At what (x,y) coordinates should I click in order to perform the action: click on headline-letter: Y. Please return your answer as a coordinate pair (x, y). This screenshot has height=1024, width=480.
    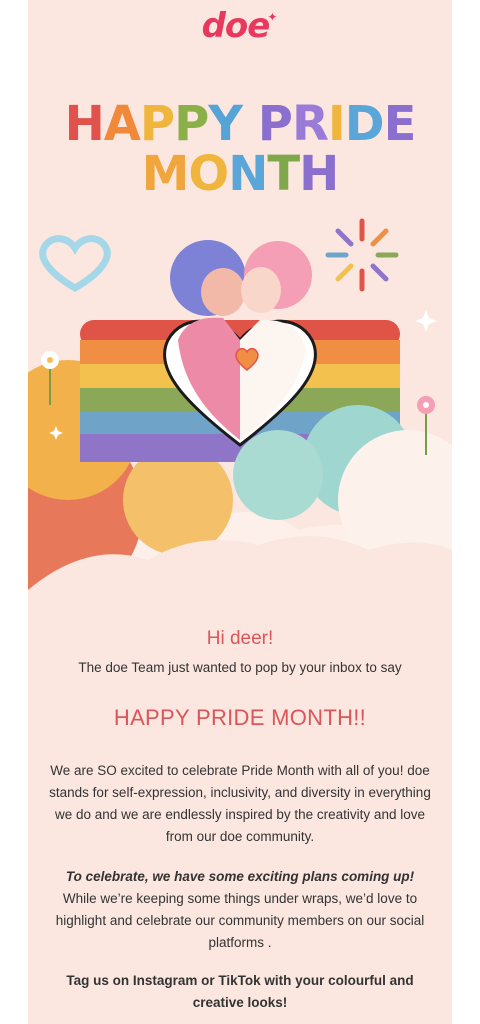
    Looking at the image, I should click on (225, 124).